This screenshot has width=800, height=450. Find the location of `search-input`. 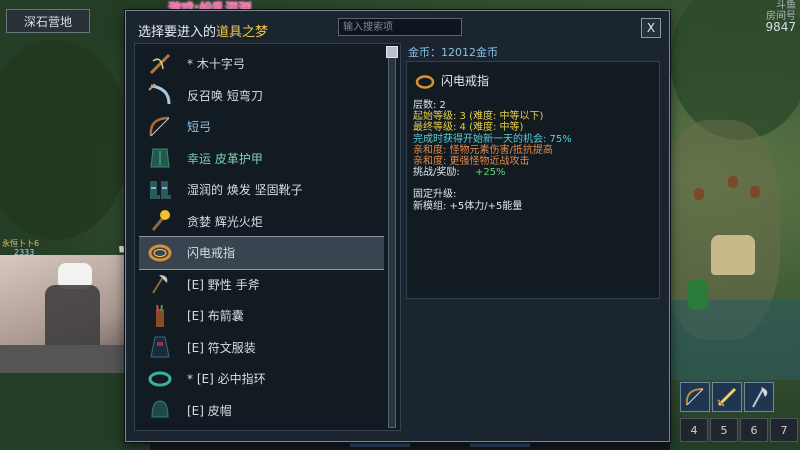

search-input is located at coordinates (400, 27).